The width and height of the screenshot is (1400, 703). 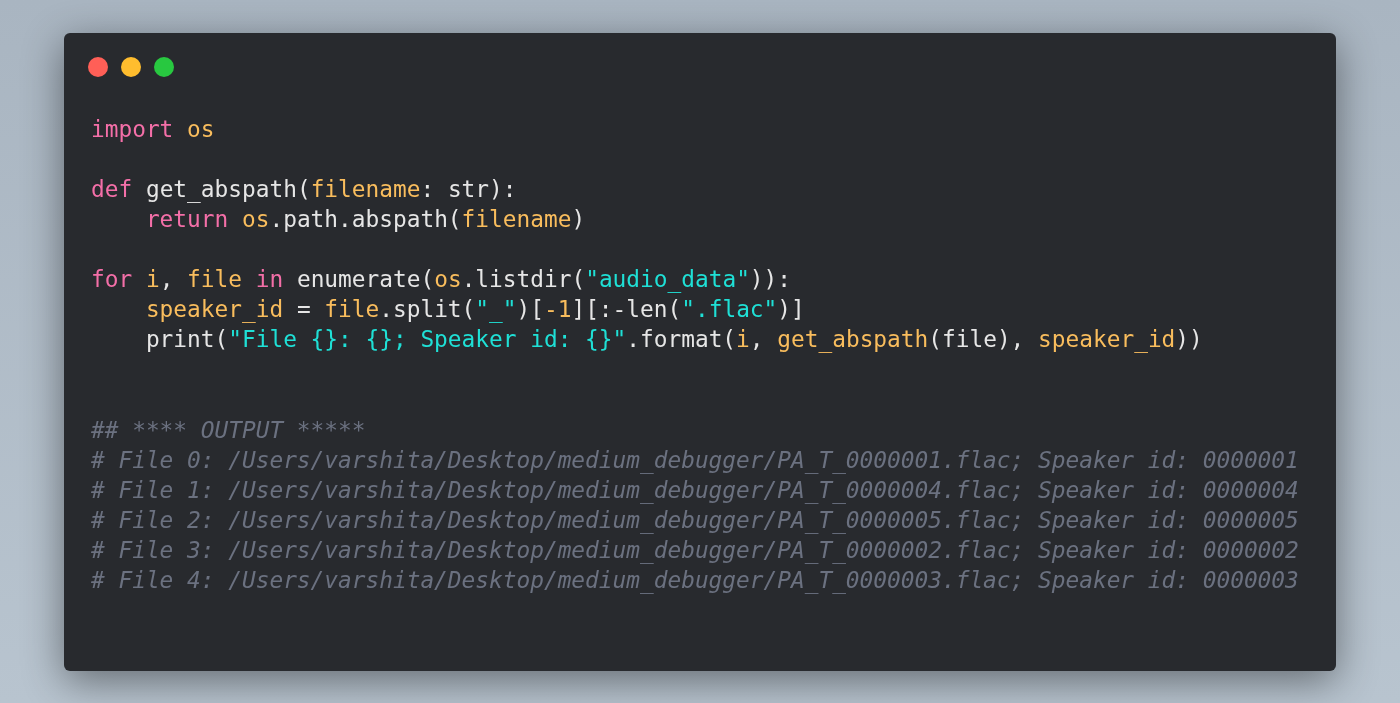 What do you see at coordinates (441, 279) in the screenshot?
I see `code-line: for i, file in enumerate(os.listdir("audio_data")):` at bounding box center [441, 279].